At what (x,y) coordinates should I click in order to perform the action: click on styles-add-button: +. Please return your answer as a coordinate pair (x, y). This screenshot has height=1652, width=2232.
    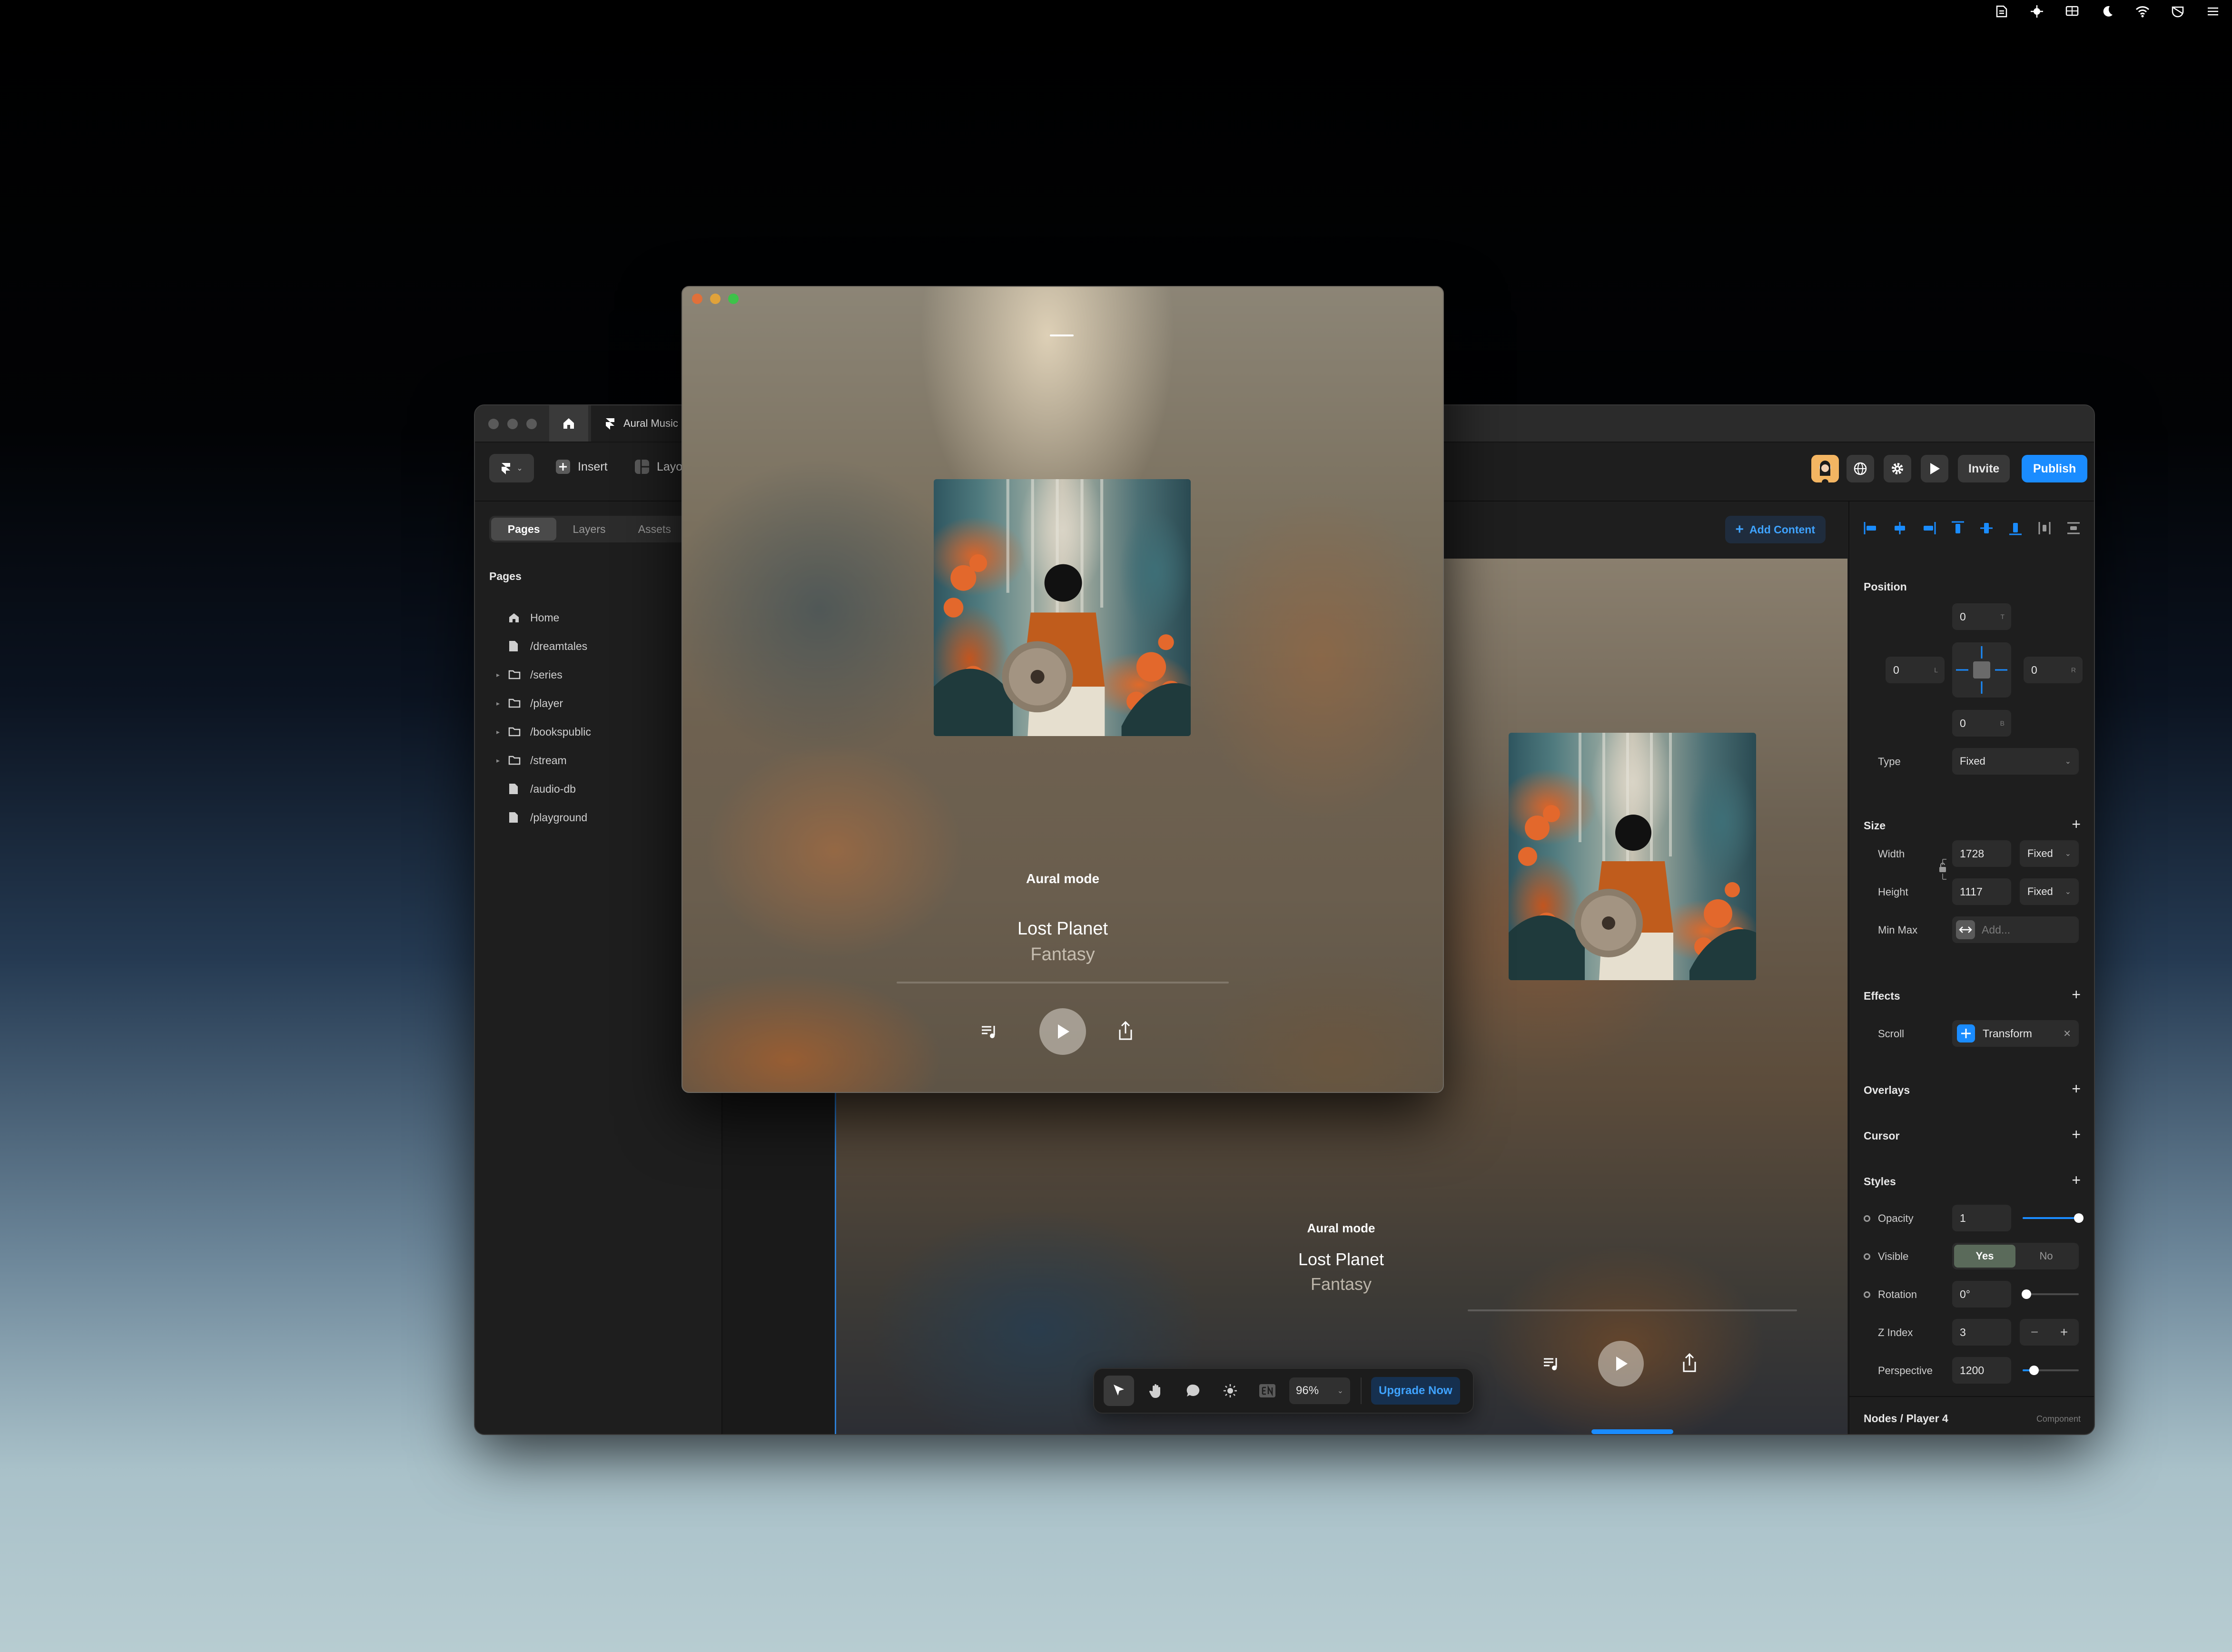
    Looking at the image, I should click on (2076, 1180).